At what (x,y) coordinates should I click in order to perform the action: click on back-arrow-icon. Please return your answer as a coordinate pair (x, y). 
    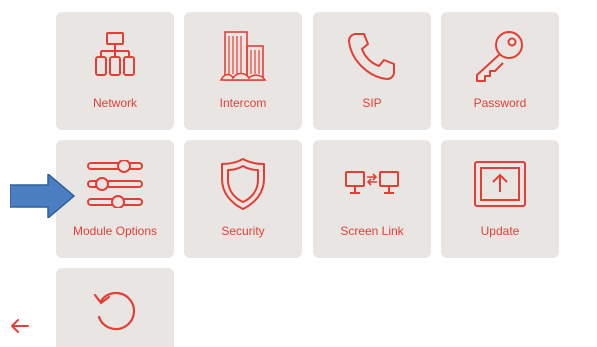
    Looking at the image, I should click on (20, 326).